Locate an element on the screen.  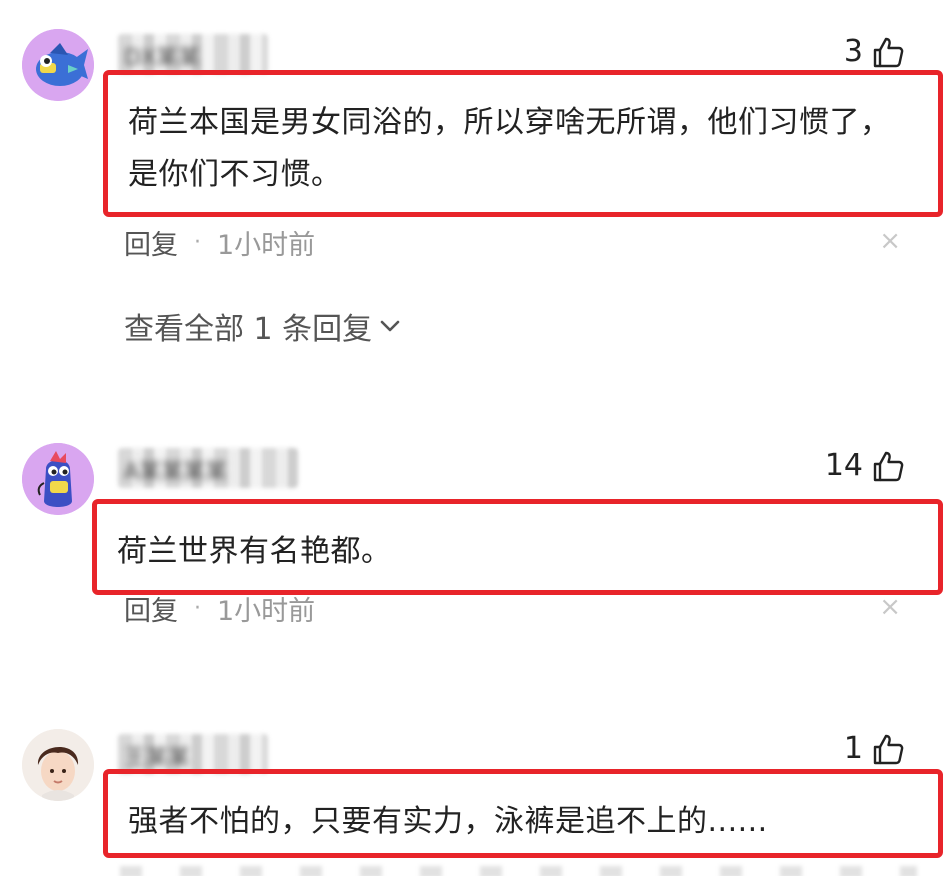
like-button: 14 is located at coordinates (865, 465).